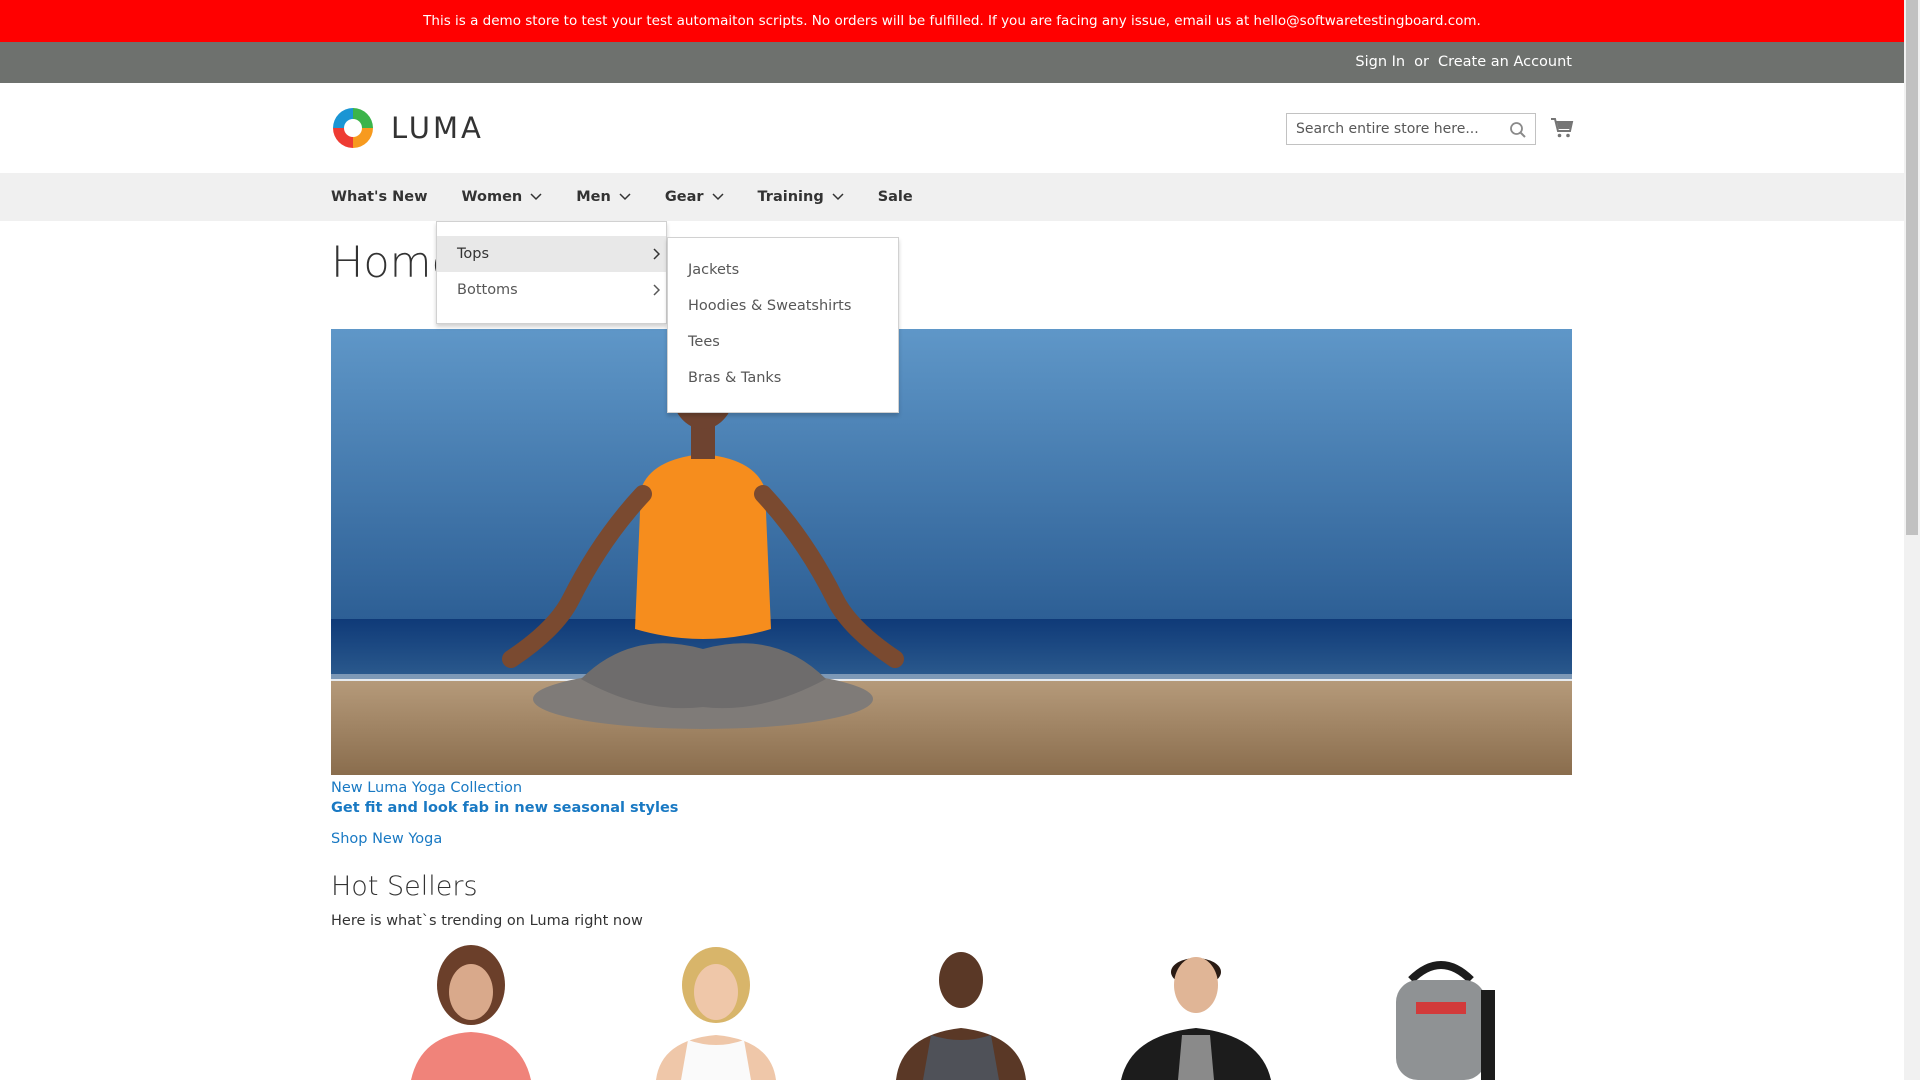 Image resolution: width=1920 pixels, height=1080 pixels. Describe the element at coordinates (404, 886) in the screenshot. I see `hot-sellers-title: Hot Sellers` at that location.